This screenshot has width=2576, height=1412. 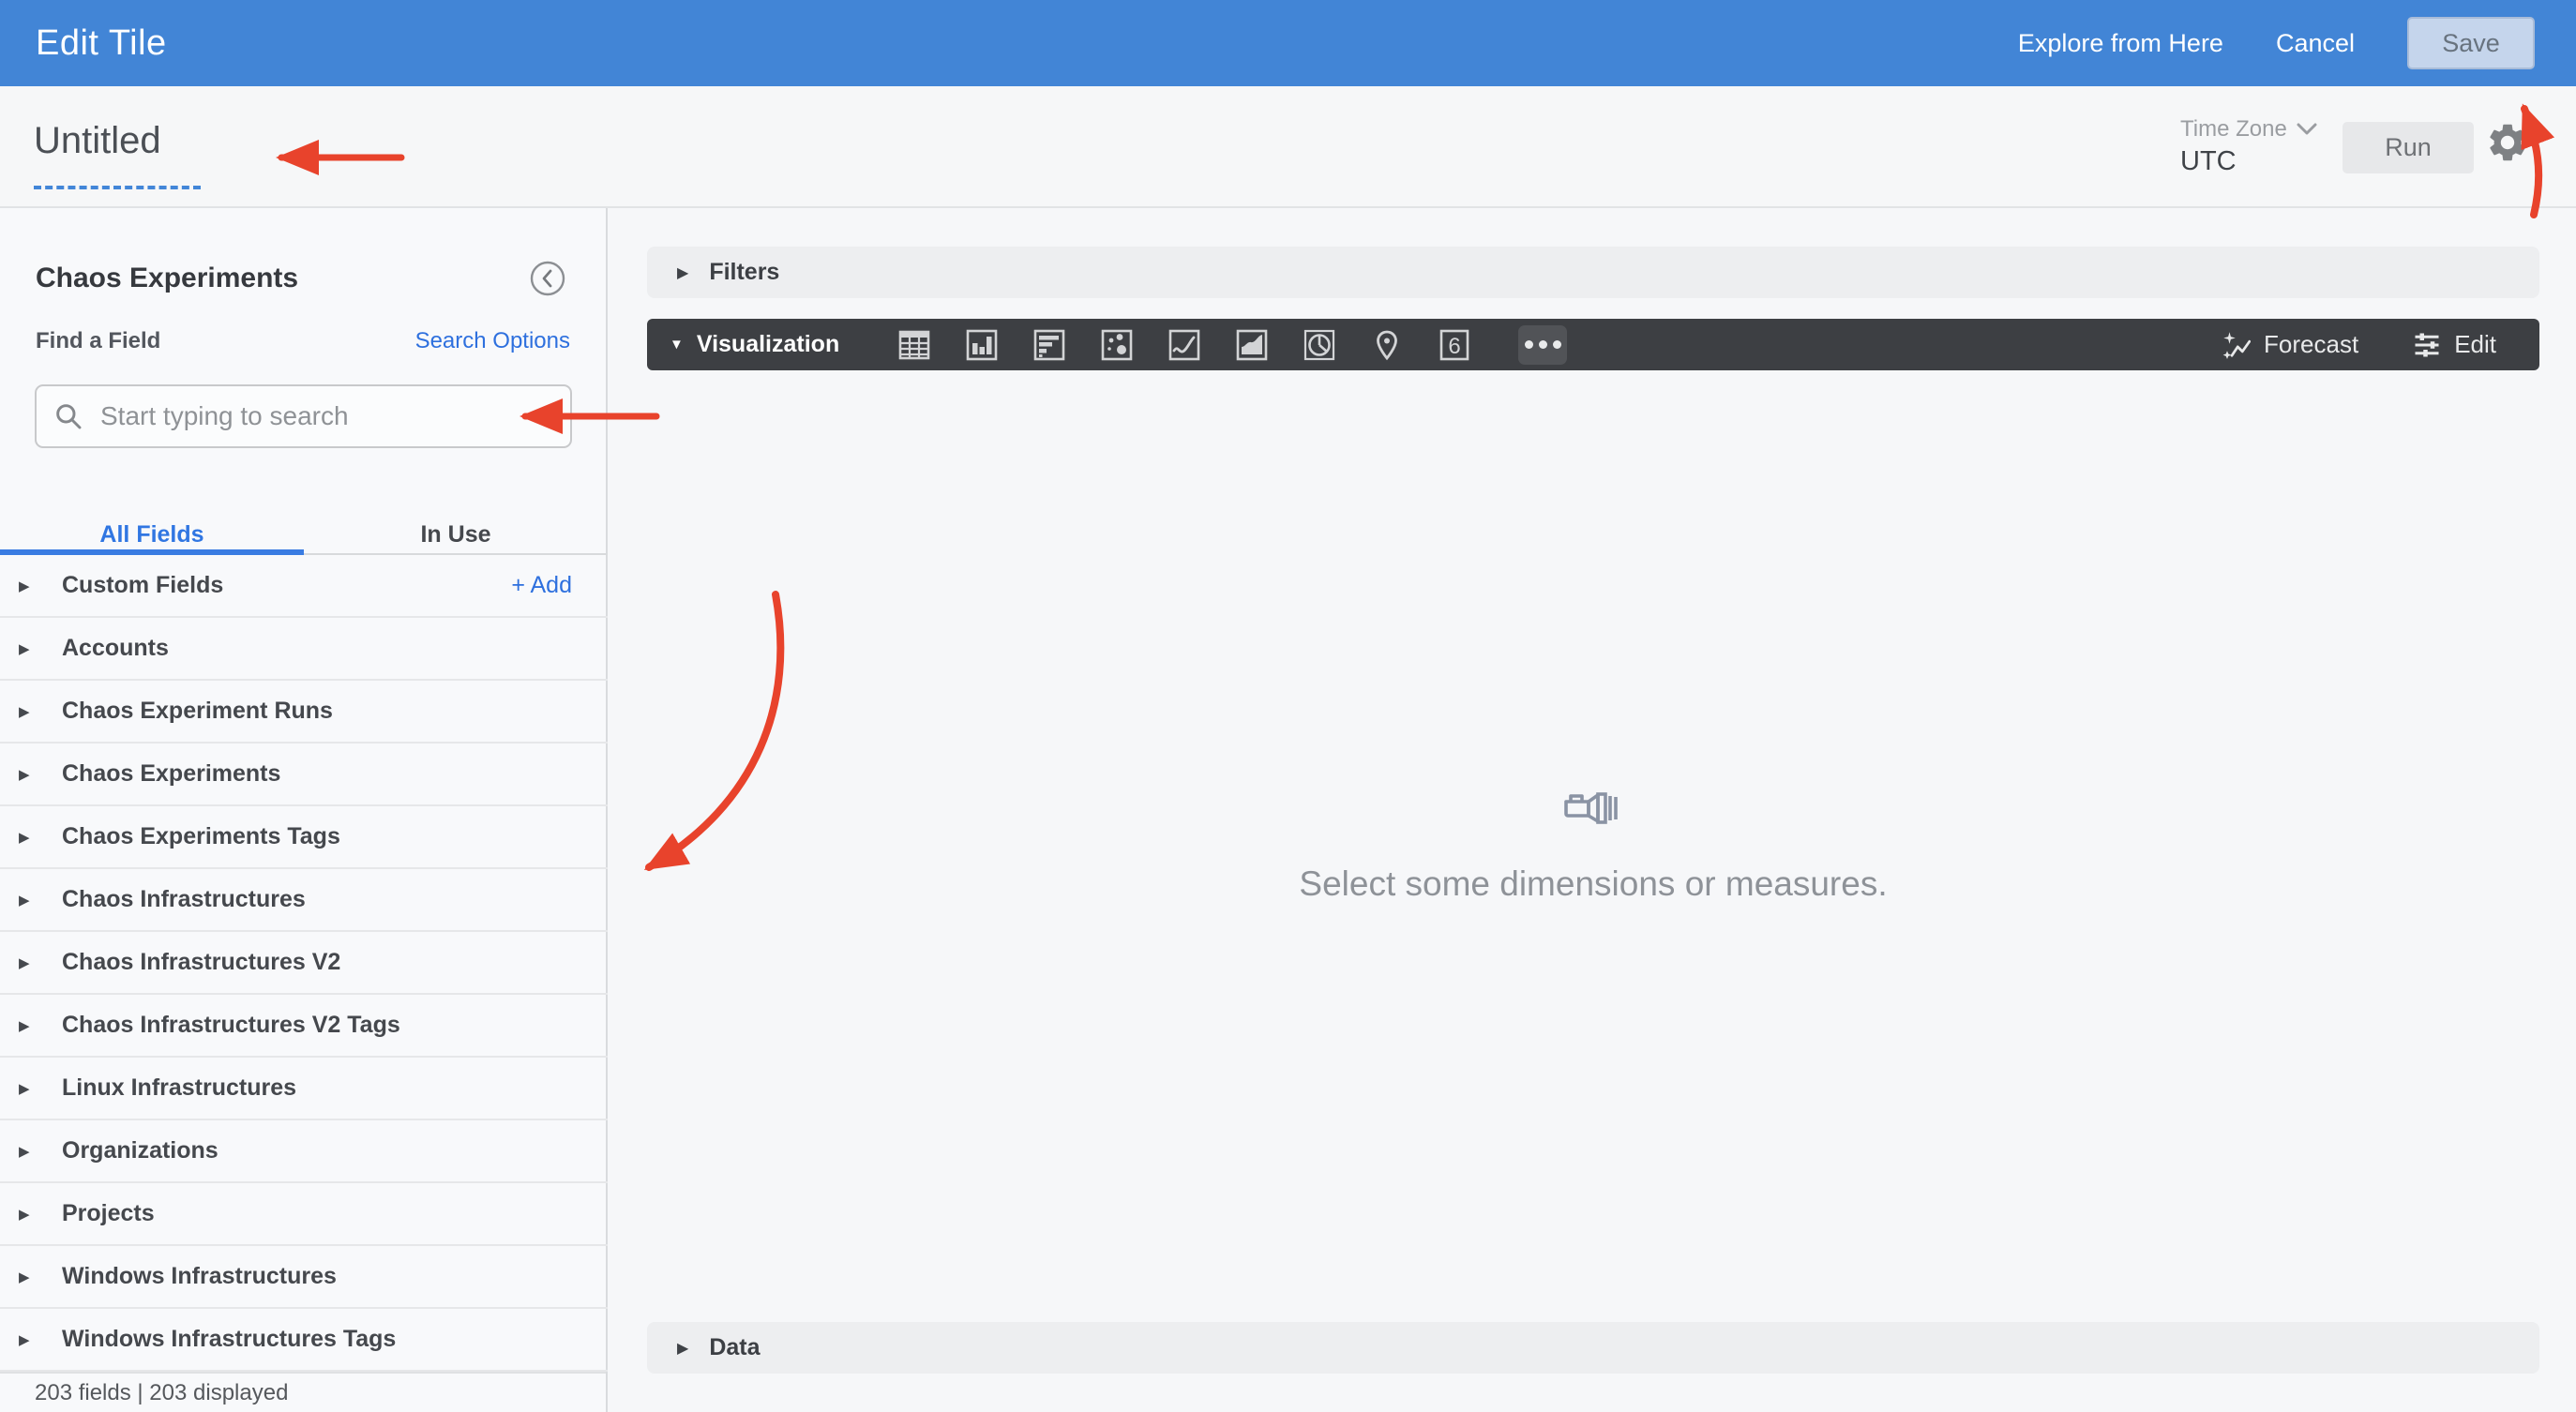 I want to click on column-chart-icon, so click(x=982, y=345).